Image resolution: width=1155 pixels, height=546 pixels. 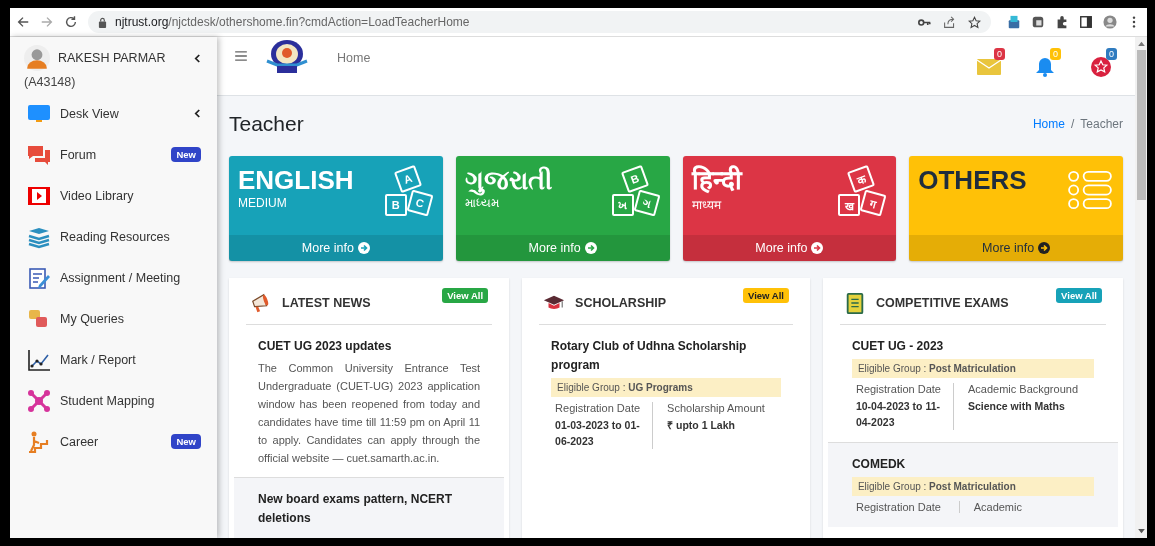 I want to click on breadcrumb-item: Home, so click(x=1048, y=124).